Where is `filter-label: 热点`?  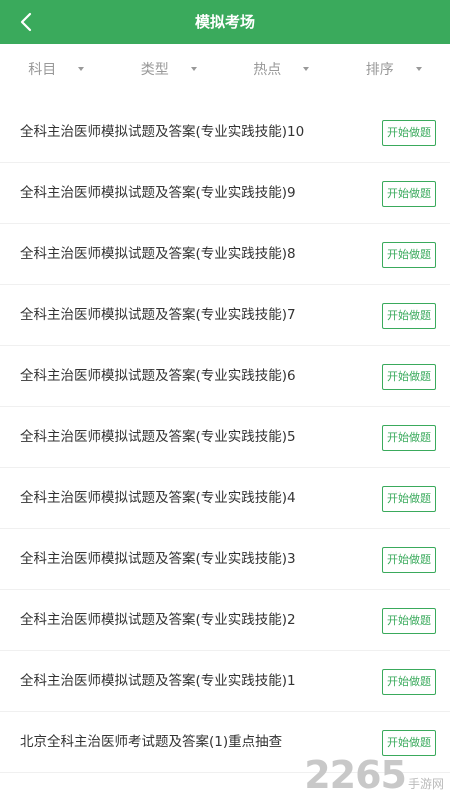
filter-label: 热点 is located at coordinates (267, 70).